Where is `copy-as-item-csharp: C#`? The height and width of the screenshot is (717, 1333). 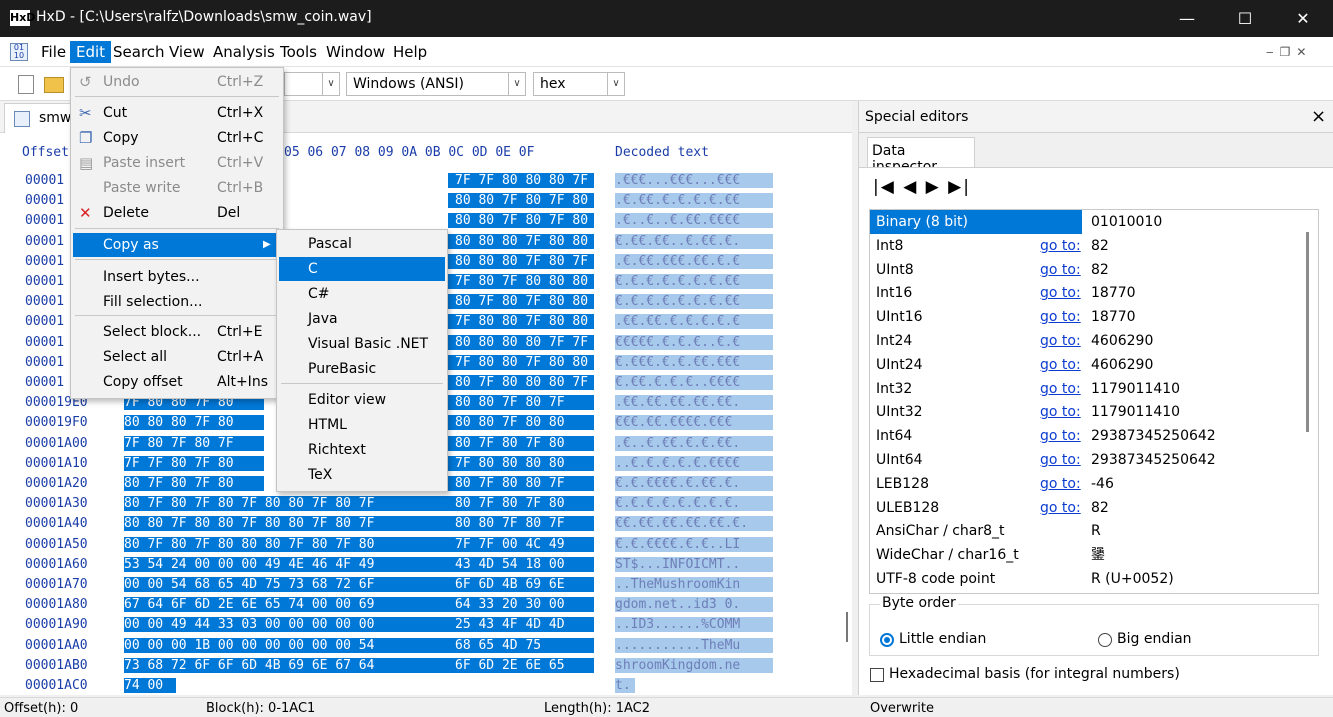 copy-as-item-csharp: C# is located at coordinates (362, 294).